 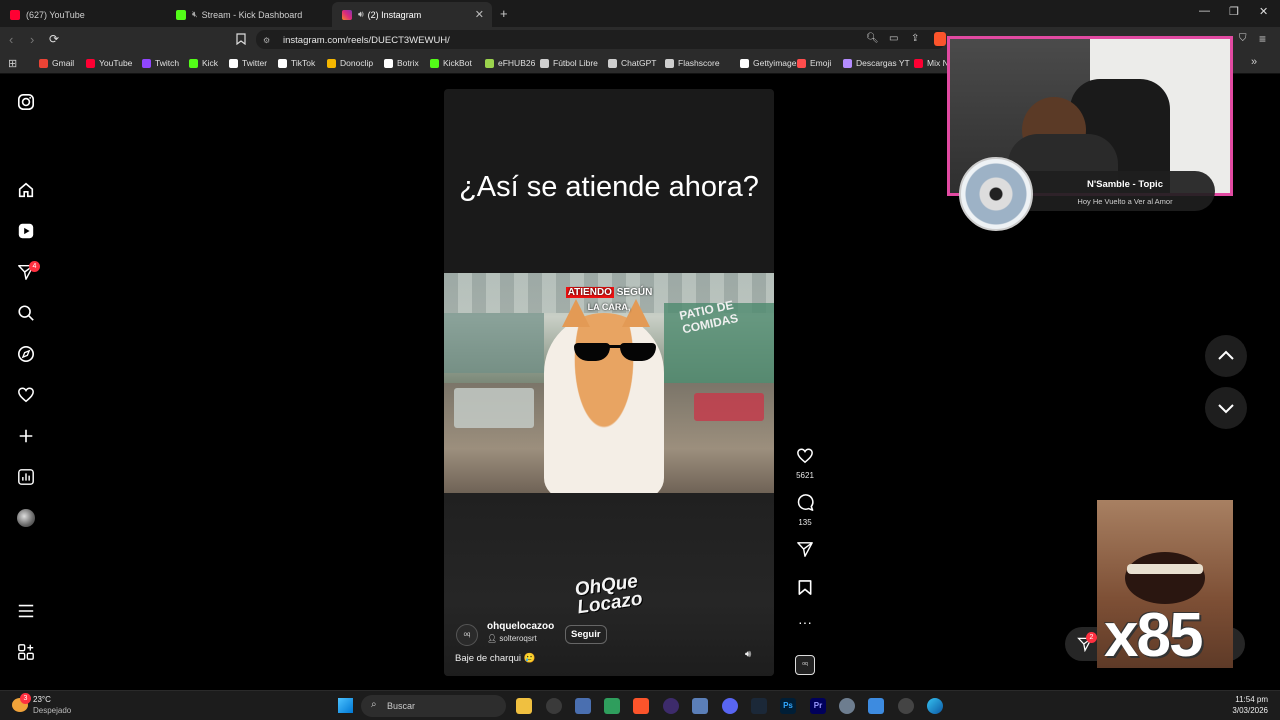 What do you see at coordinates (814, 63) in the screenshot?
I see `bookmark-item: Emoji` at bounding box center [814, 63].